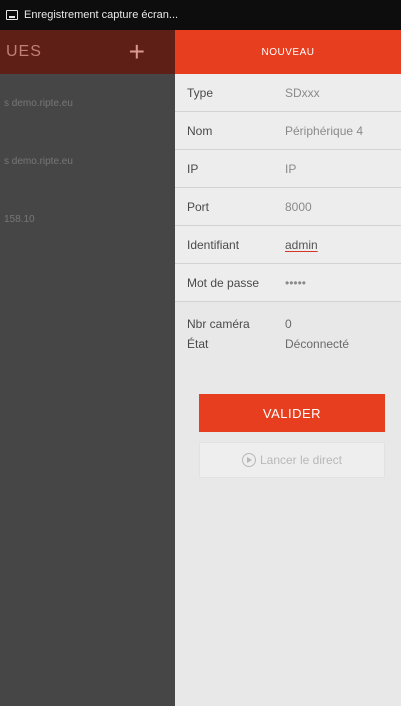 This screenshot has width=401, height=706. I want to click on username-field: Identifiant admin, so click(288, 245).